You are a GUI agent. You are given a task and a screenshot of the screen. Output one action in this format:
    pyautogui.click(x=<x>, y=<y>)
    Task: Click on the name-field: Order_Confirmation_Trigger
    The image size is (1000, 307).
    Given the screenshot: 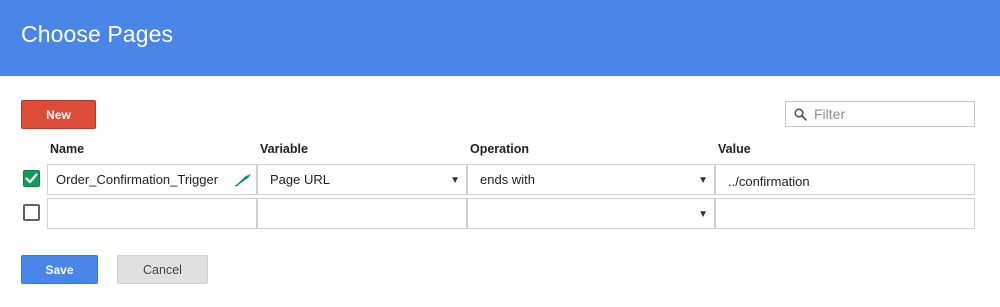 What is the action you would take?
    pyautogui.click(x=152, y=179)
    